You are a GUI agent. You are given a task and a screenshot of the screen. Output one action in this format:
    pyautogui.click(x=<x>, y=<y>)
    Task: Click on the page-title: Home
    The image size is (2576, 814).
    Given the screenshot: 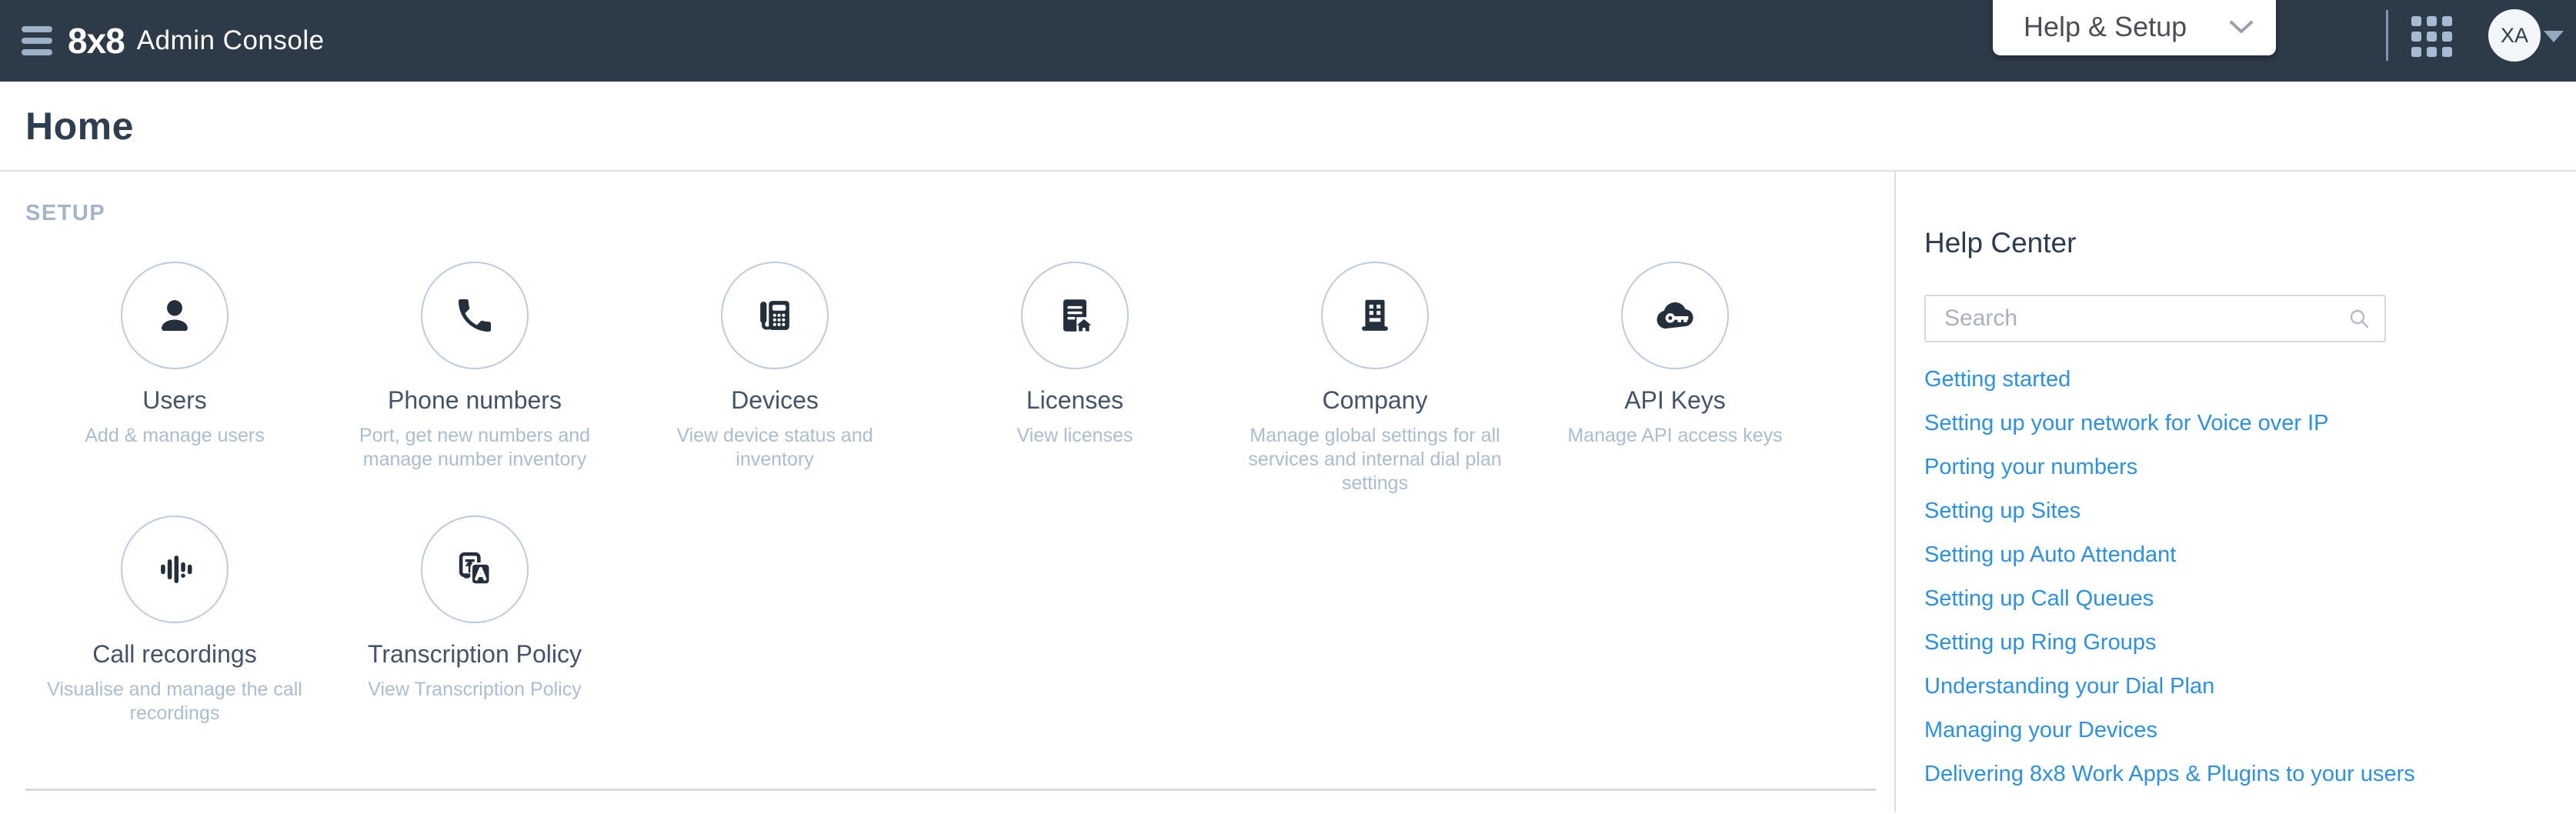 What is the action you would take?
    pyautogui.click(x=79, y=126)
    